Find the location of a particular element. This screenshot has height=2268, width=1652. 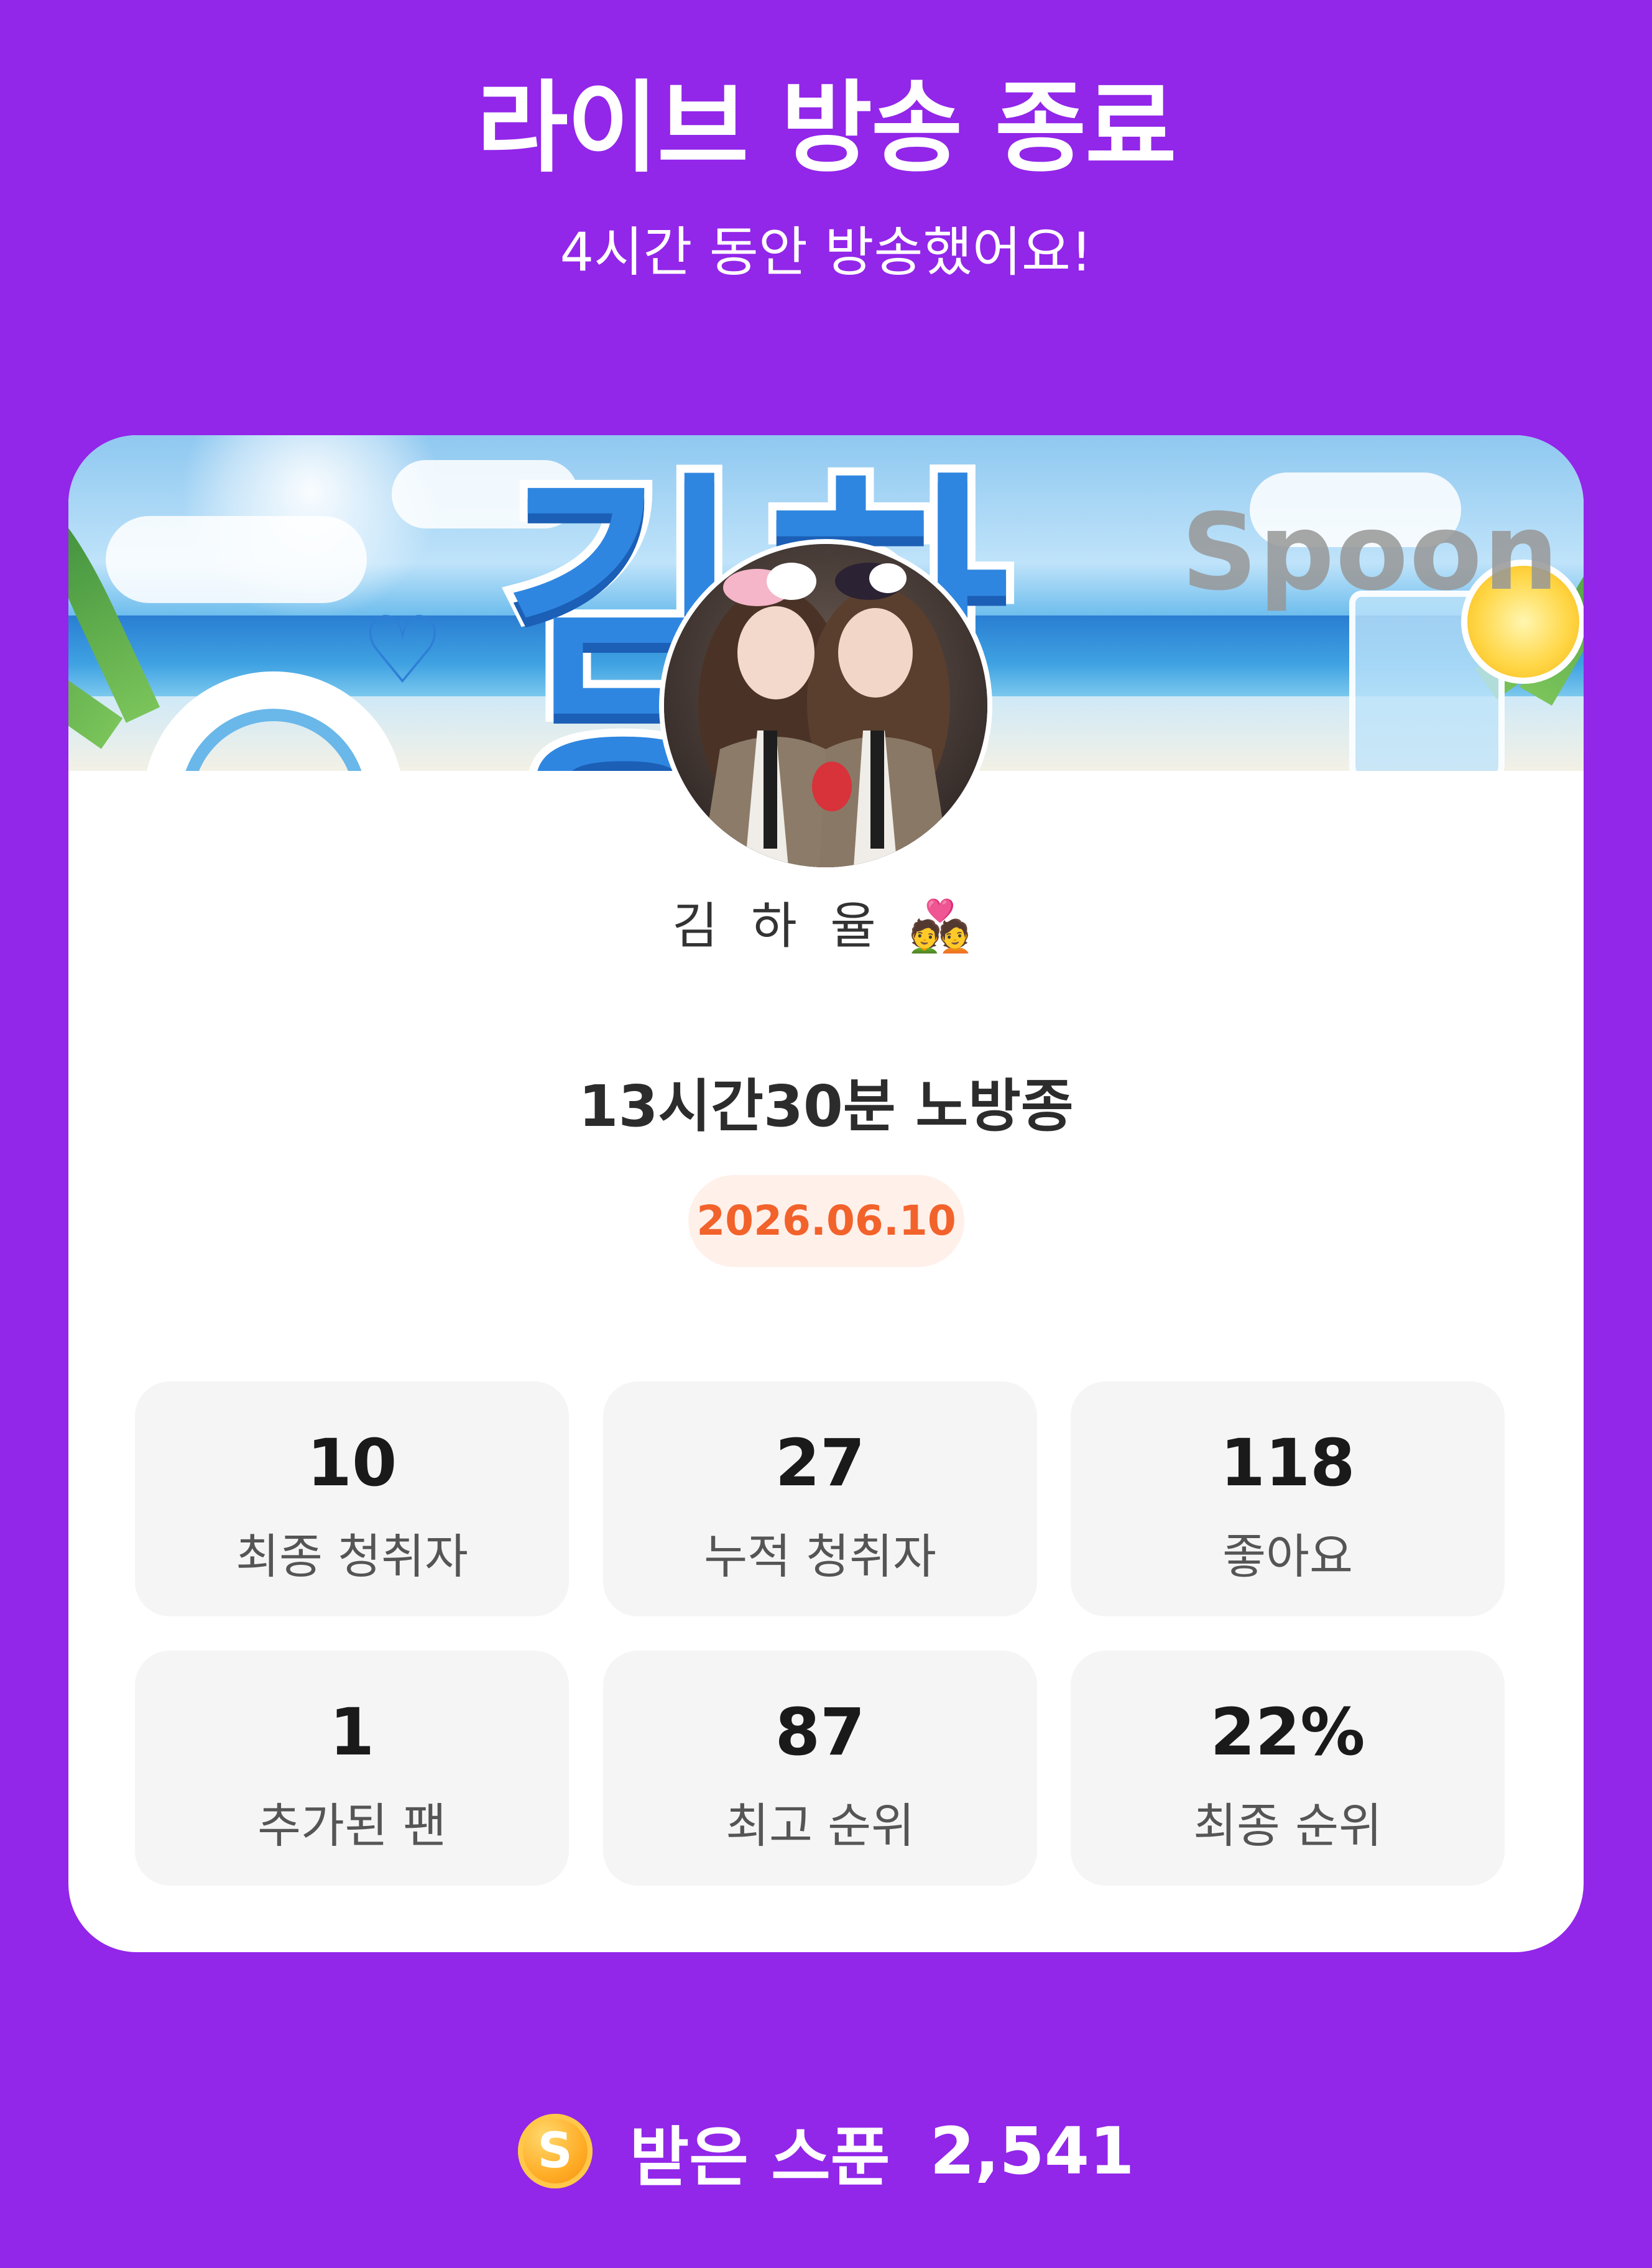

avatar is located at coordinates (825, 705).